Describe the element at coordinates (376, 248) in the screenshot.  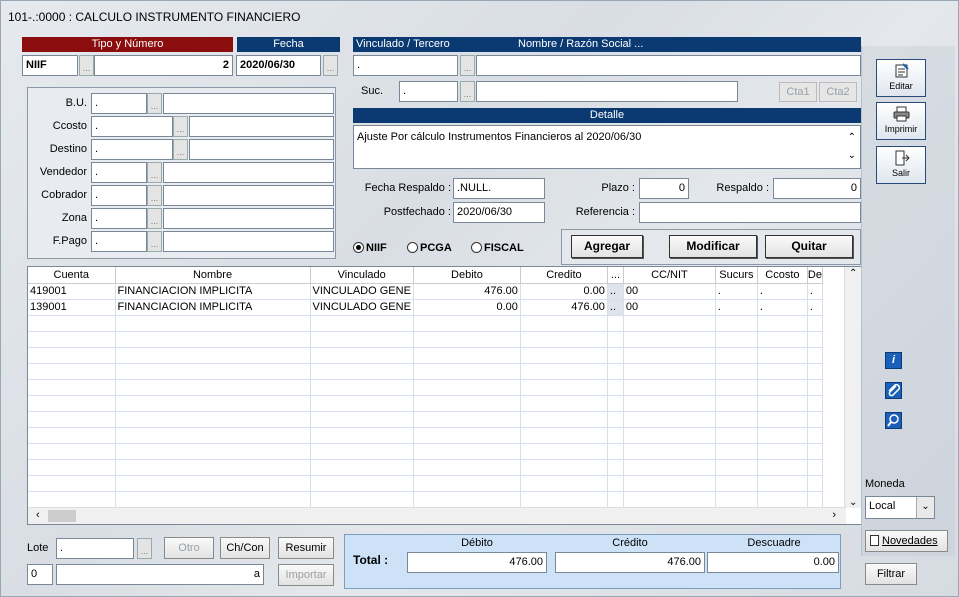
I see `radio-niif-label: NIIF` at that location.